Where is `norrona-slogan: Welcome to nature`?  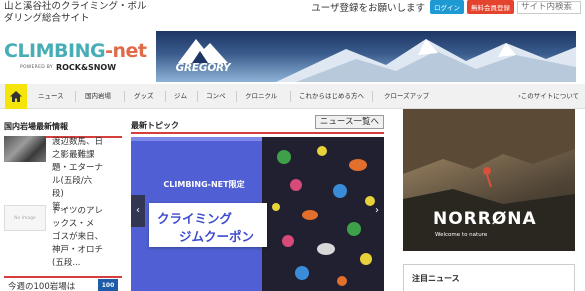 norrona-slogan: Welcome to nature is located at coordinates (461, 235).